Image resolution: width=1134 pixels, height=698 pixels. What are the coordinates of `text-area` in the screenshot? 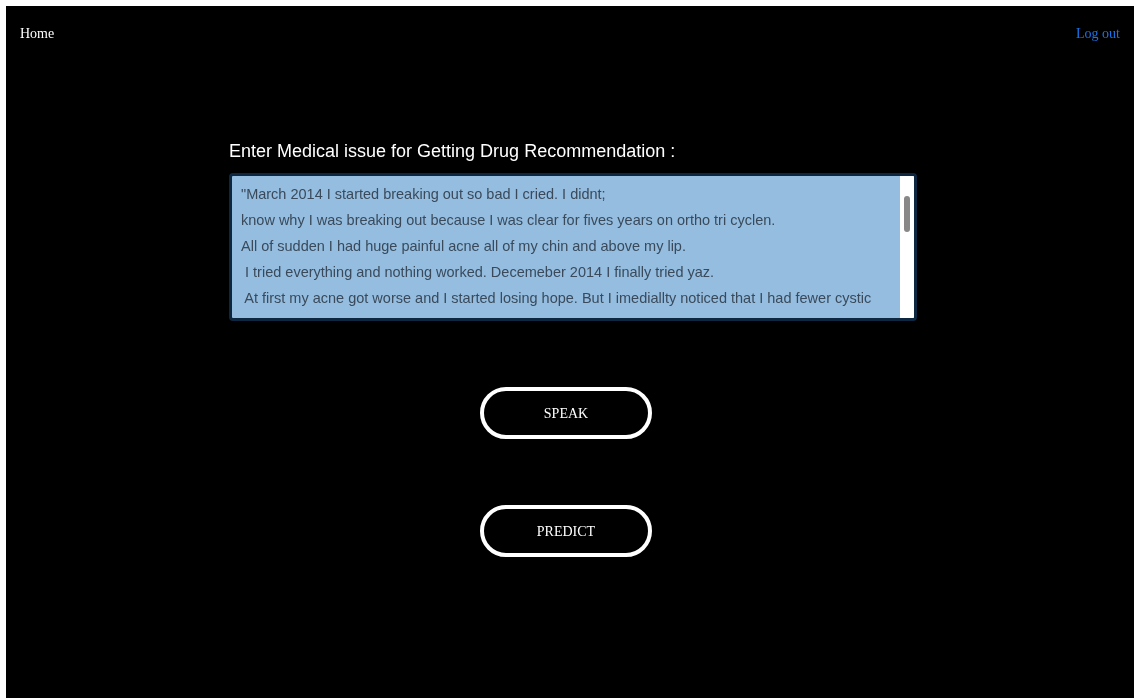 It's located at (573, 247).